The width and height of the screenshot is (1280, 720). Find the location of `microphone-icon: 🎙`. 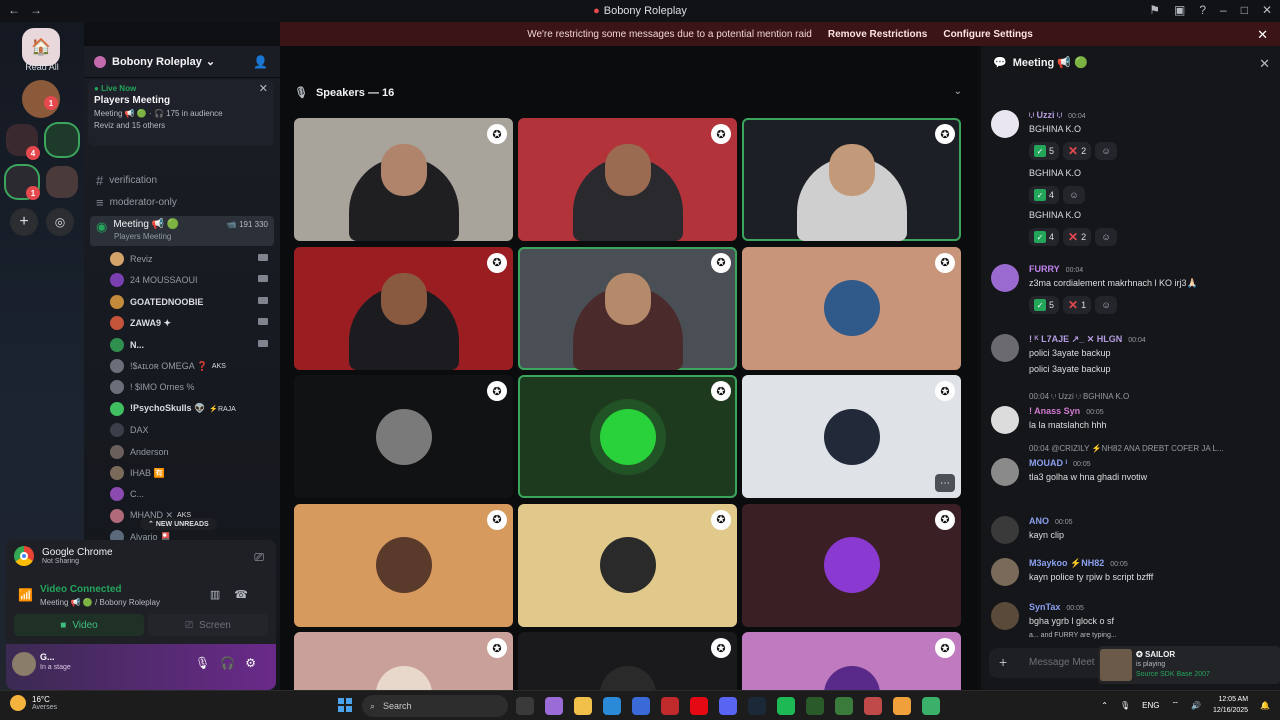

microphone-icon: 🎙 is located at coordinates (207, 663).